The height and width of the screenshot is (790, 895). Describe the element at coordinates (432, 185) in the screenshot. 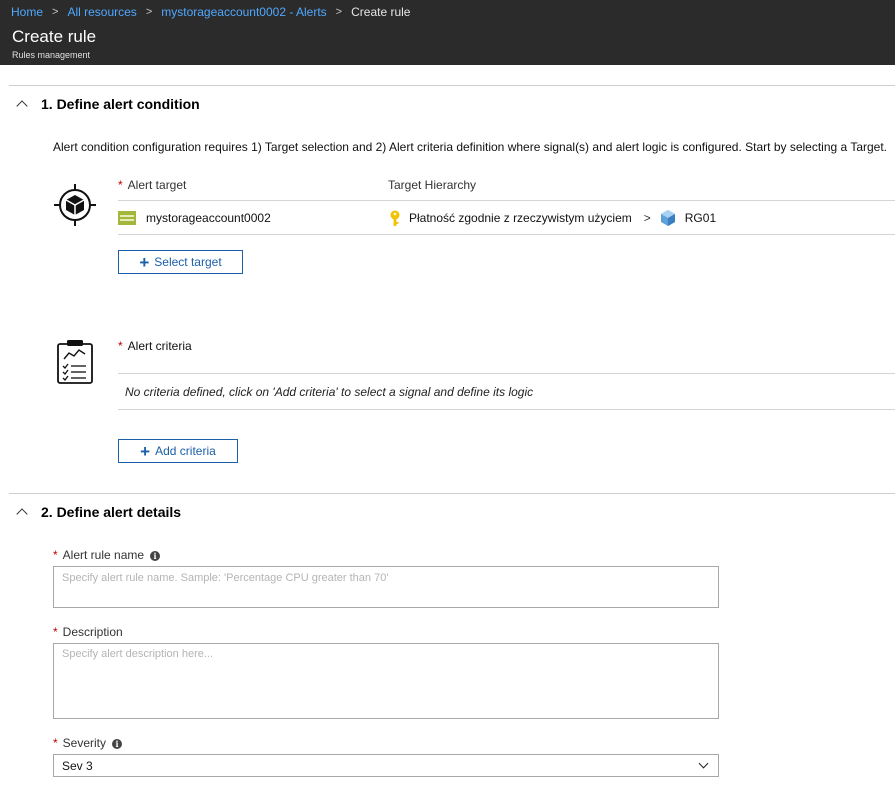

I see `target-hierarchy-label: Target Hierarchy` at that location.